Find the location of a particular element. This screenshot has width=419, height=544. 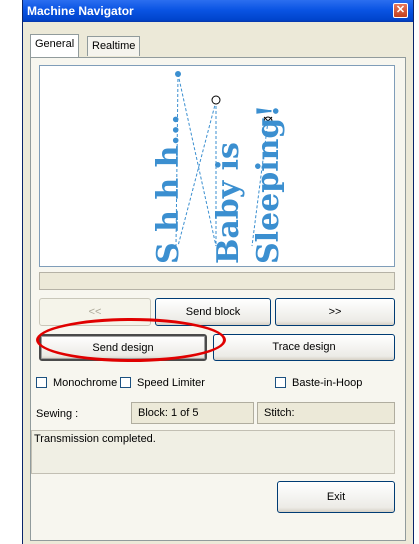

design-text-line-3: Sleeping! is located at coordinates (268, 184).